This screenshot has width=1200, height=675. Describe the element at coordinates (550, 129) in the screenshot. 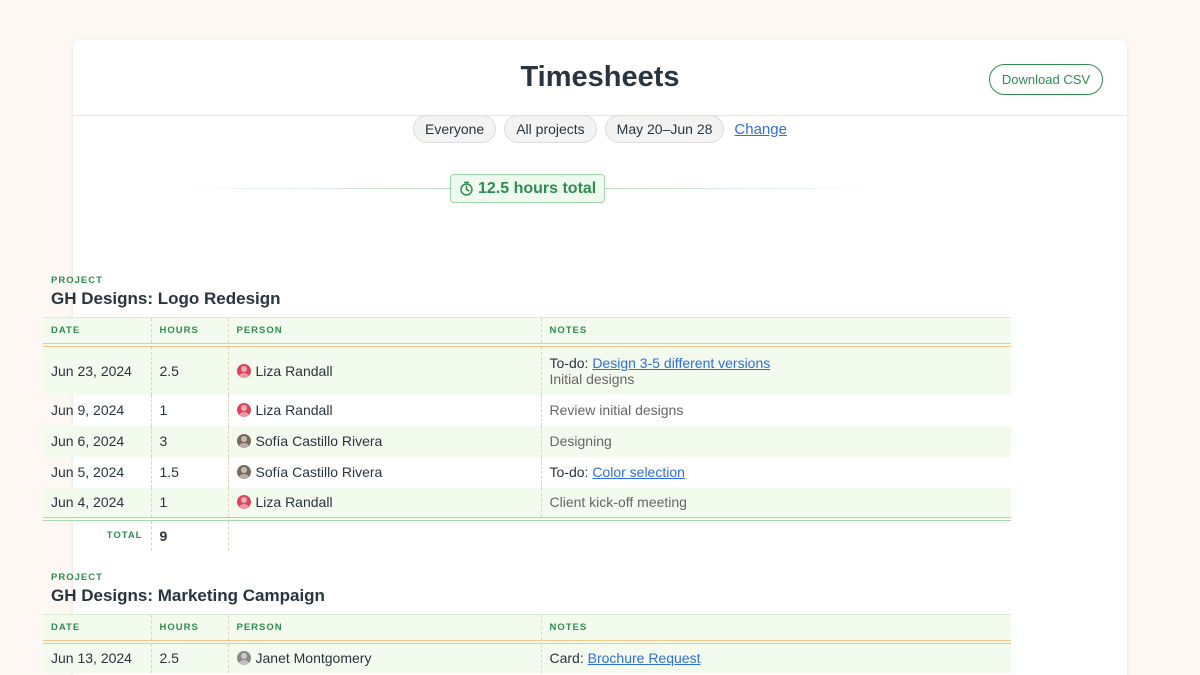

I see `projects-filter-pill: All projects` at that location.